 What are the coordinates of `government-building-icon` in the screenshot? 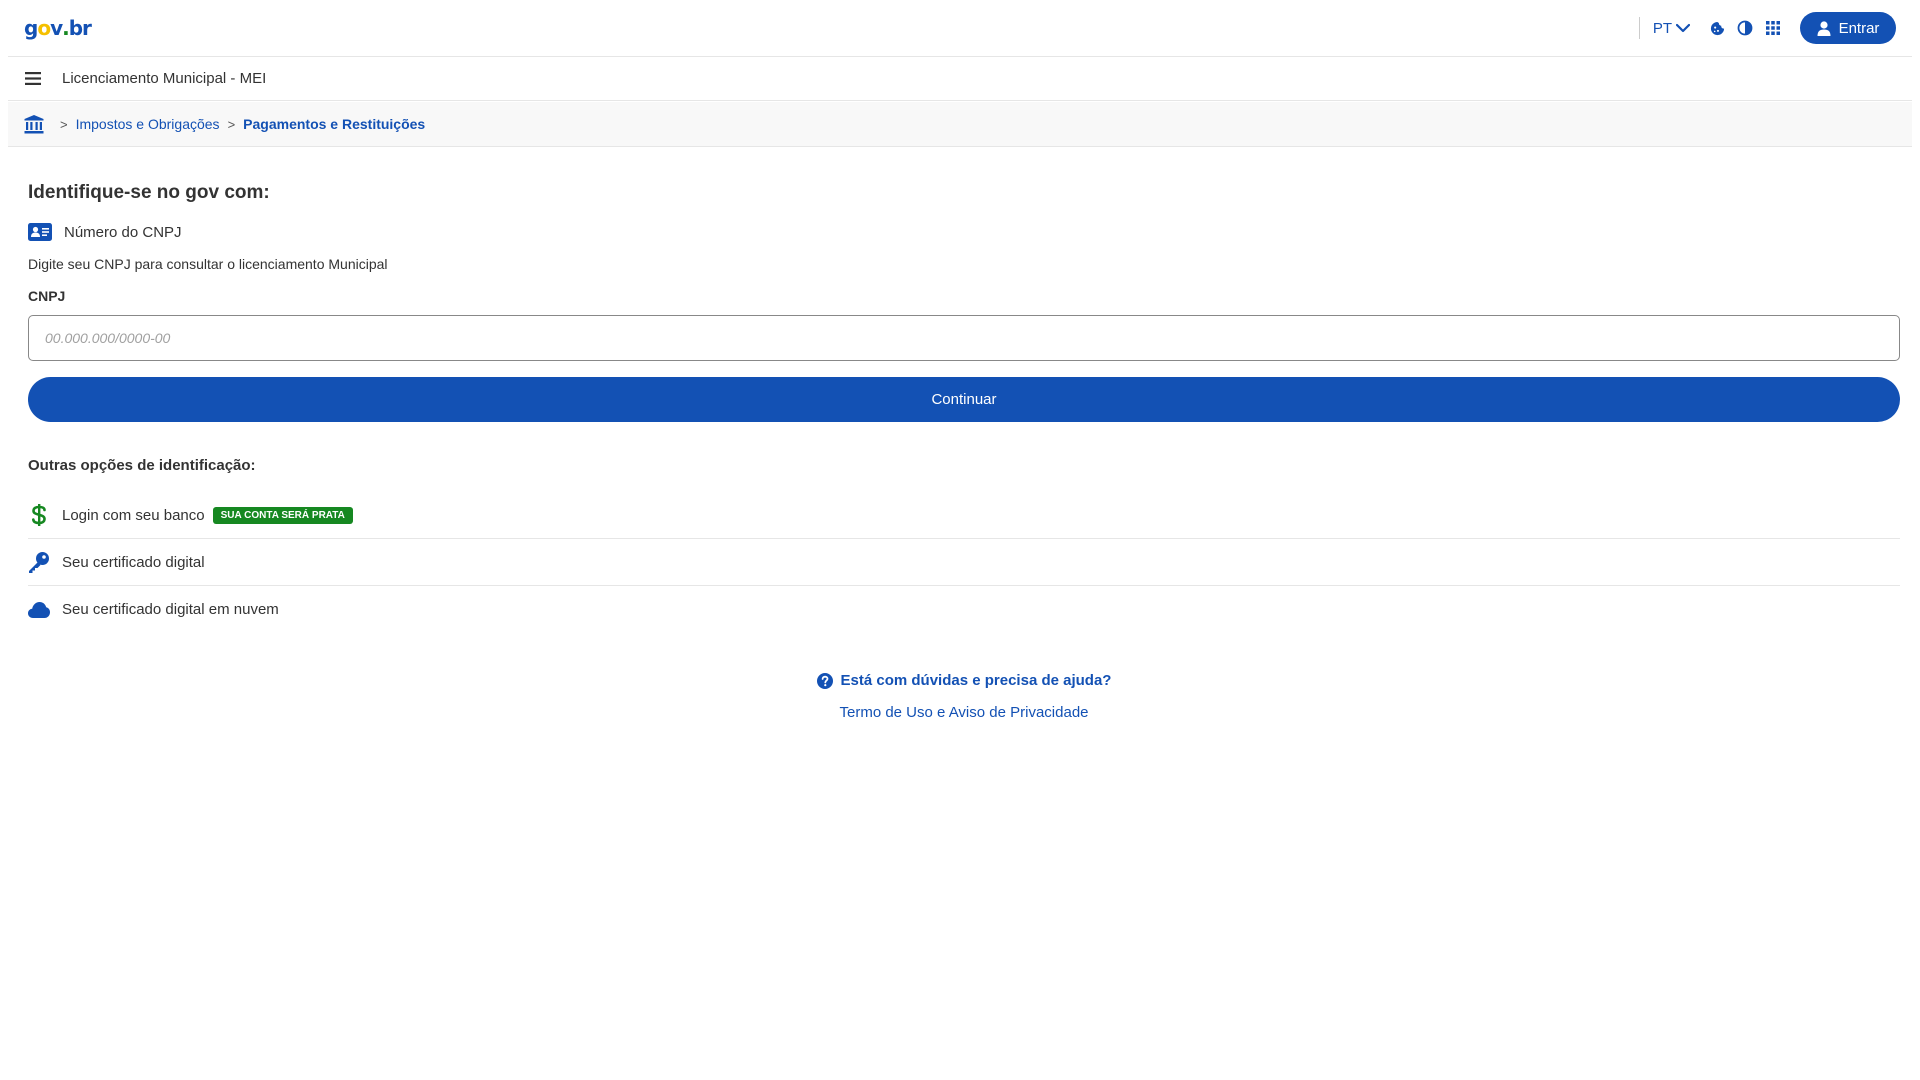 It's located at (34, 123).